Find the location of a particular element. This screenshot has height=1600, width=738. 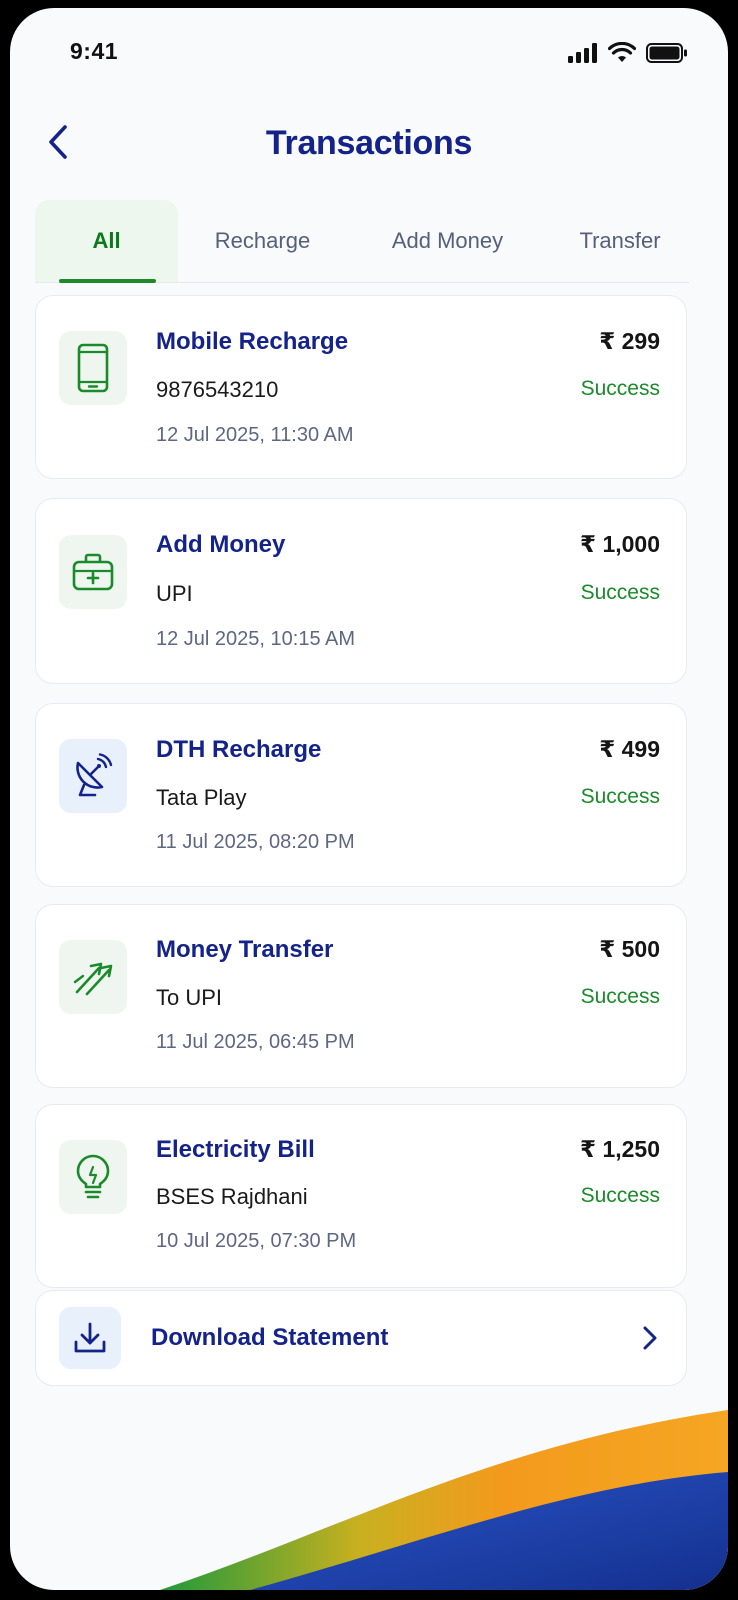

transfer-arrows-icon-box is located at coordinates (93, 977).